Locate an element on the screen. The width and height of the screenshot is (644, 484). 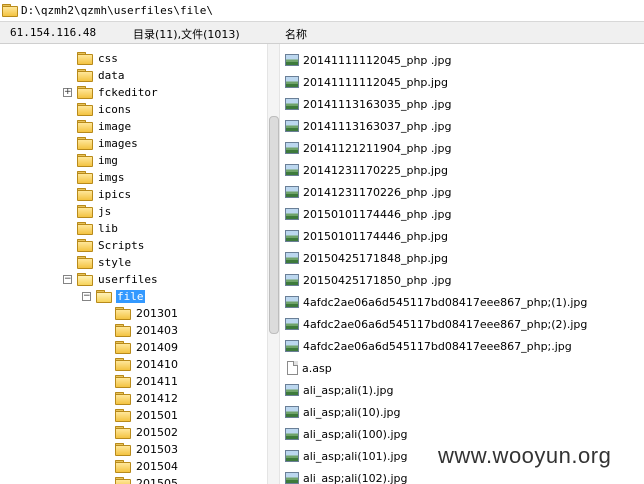
tree-item-label: userfiles is located at coordinates (128, 279).